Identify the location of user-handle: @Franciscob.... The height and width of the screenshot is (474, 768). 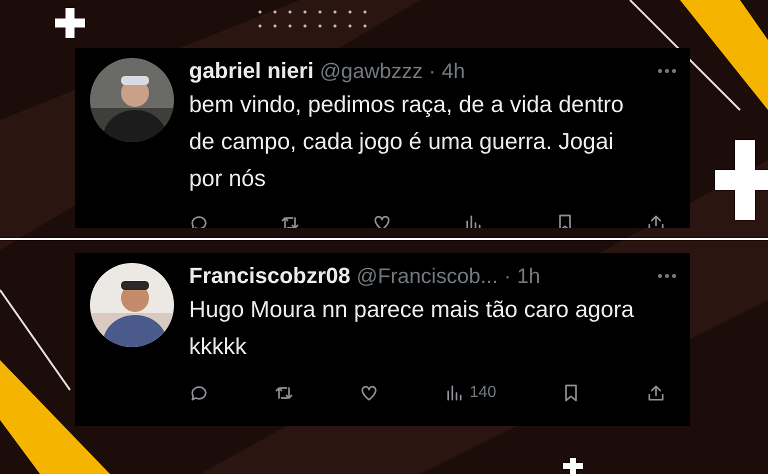
(427, 277).